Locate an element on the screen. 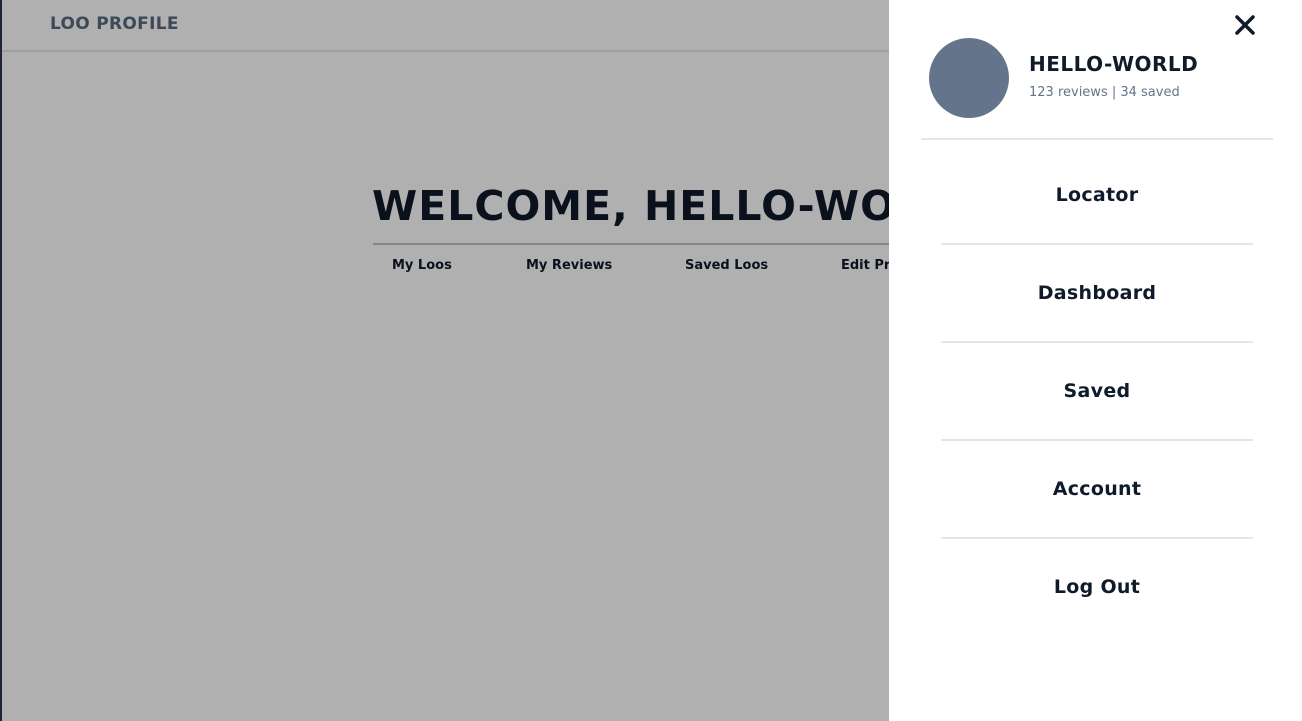  close-icon is located at coordinates (1245, 25).